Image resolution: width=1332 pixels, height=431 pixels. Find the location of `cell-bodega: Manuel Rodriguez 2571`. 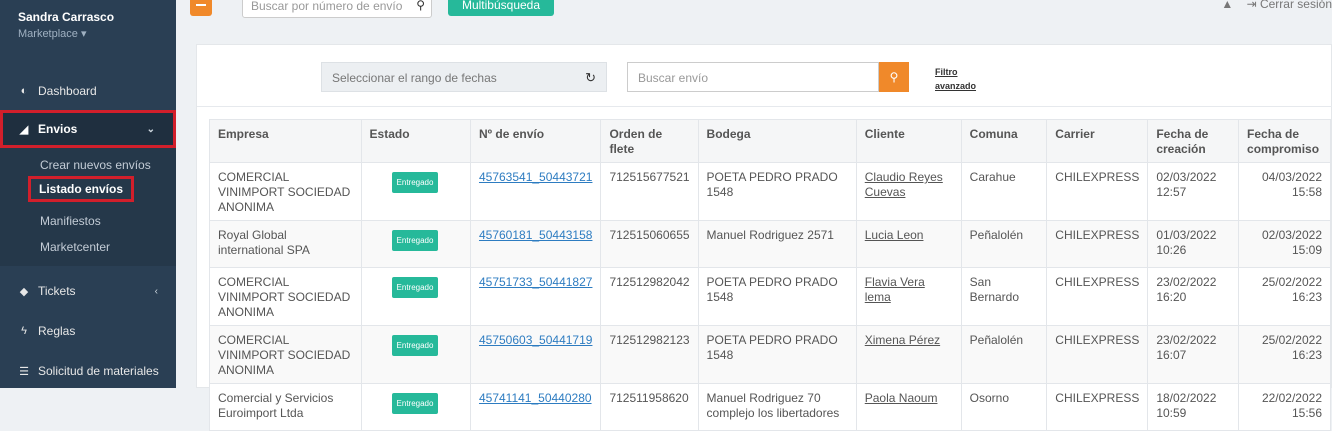

cell-bodega: Manuel Rodriguez 2571 is located at coordinates (777, 244).